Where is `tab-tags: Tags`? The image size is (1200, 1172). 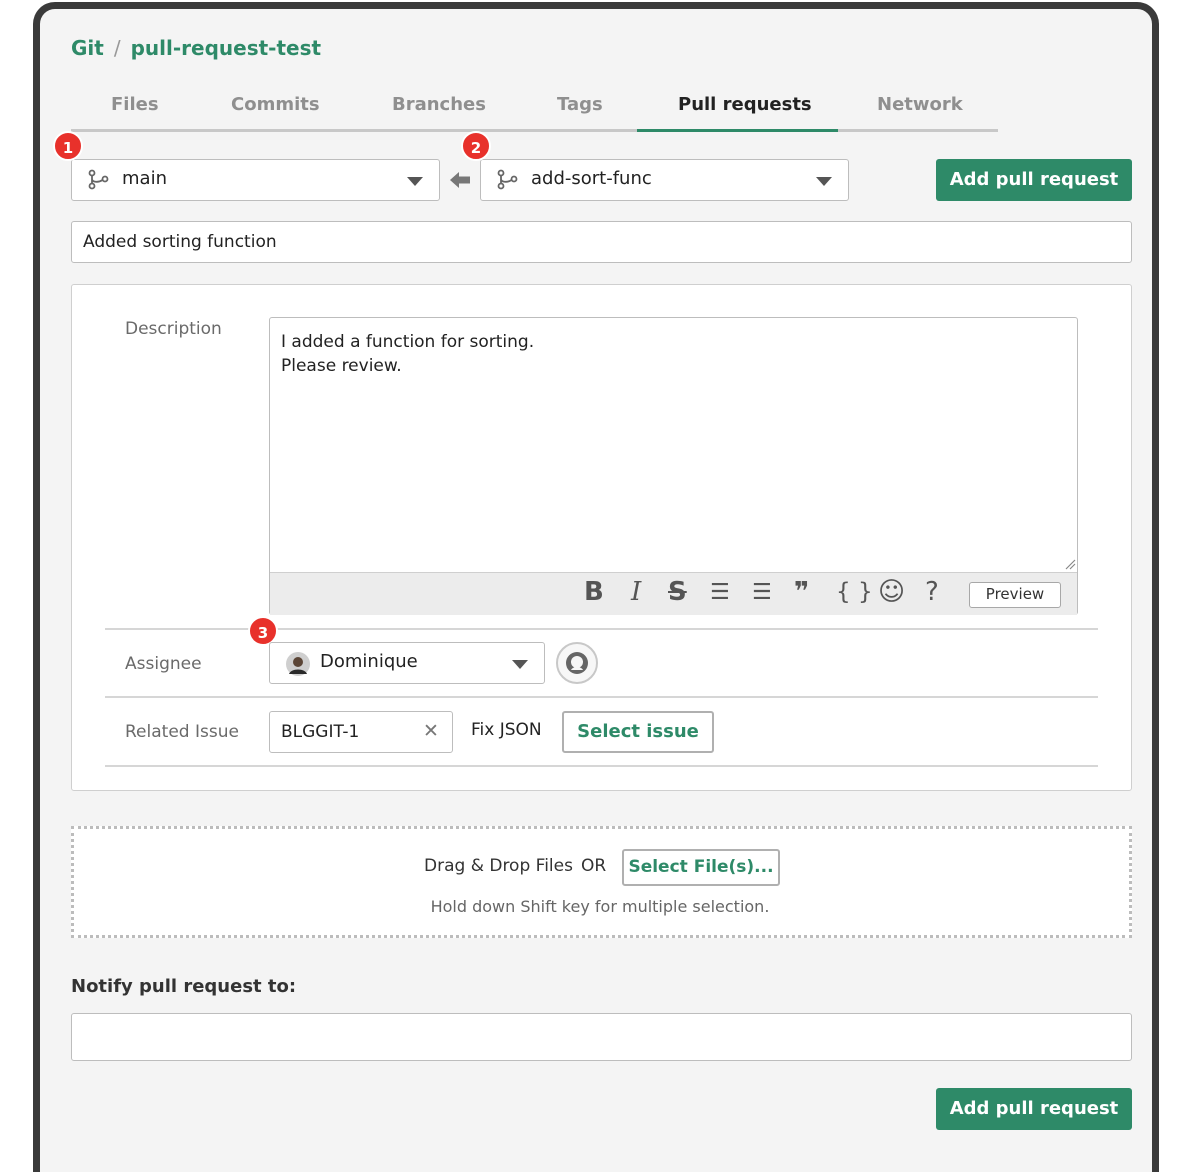
tab-tags: Tags is located at coordinates (580, 104).